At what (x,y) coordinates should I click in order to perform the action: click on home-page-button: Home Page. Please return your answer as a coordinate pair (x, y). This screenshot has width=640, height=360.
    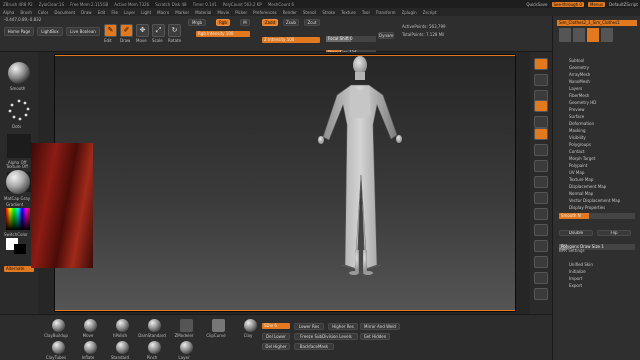
    Looking at the image, I should click on (19, 31).